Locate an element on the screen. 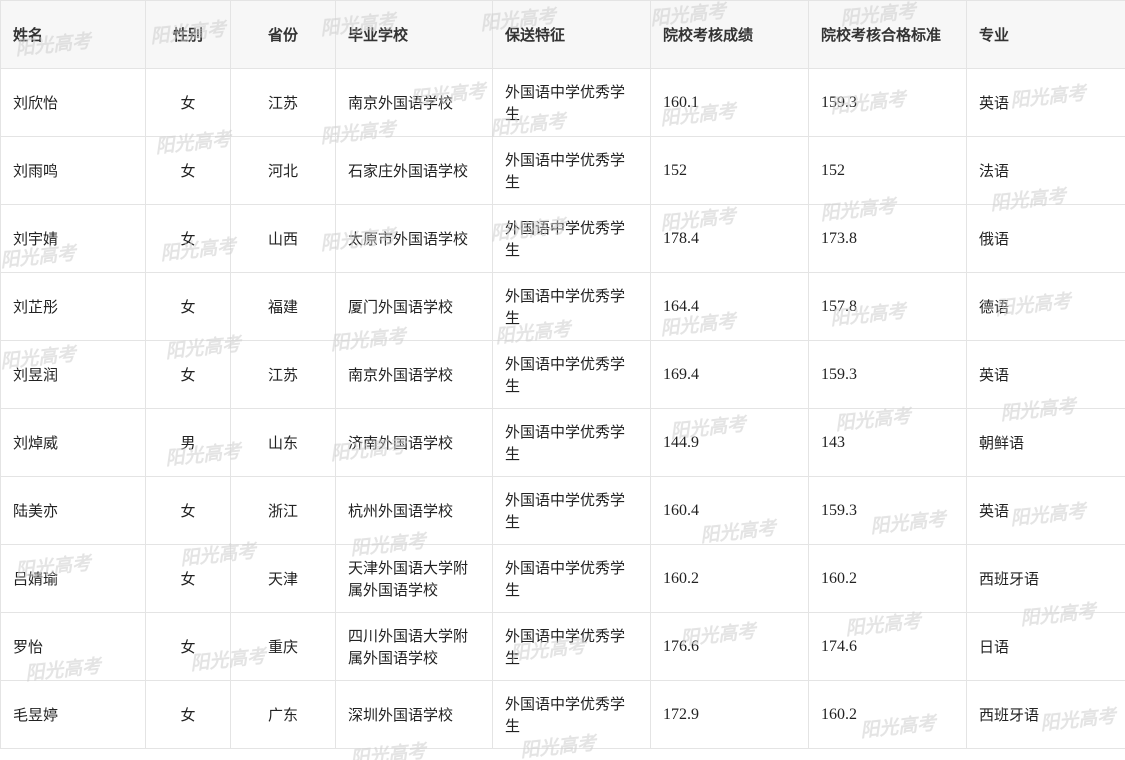 The height and width of the screenshot is (760, 1125). table-row: 刘雨鸣女河北 石家庄外国语学校 外国语中学优秀学生 152 152 法语 is located at coordinates (562, 170).